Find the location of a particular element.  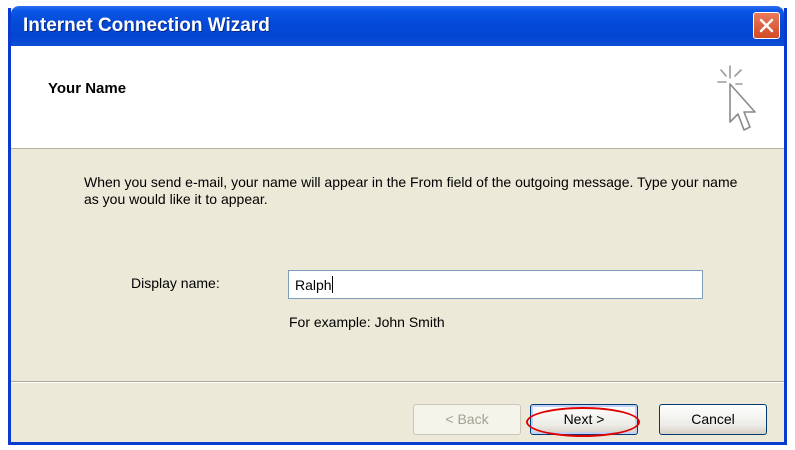

separator is located at coordinates (397, 382).